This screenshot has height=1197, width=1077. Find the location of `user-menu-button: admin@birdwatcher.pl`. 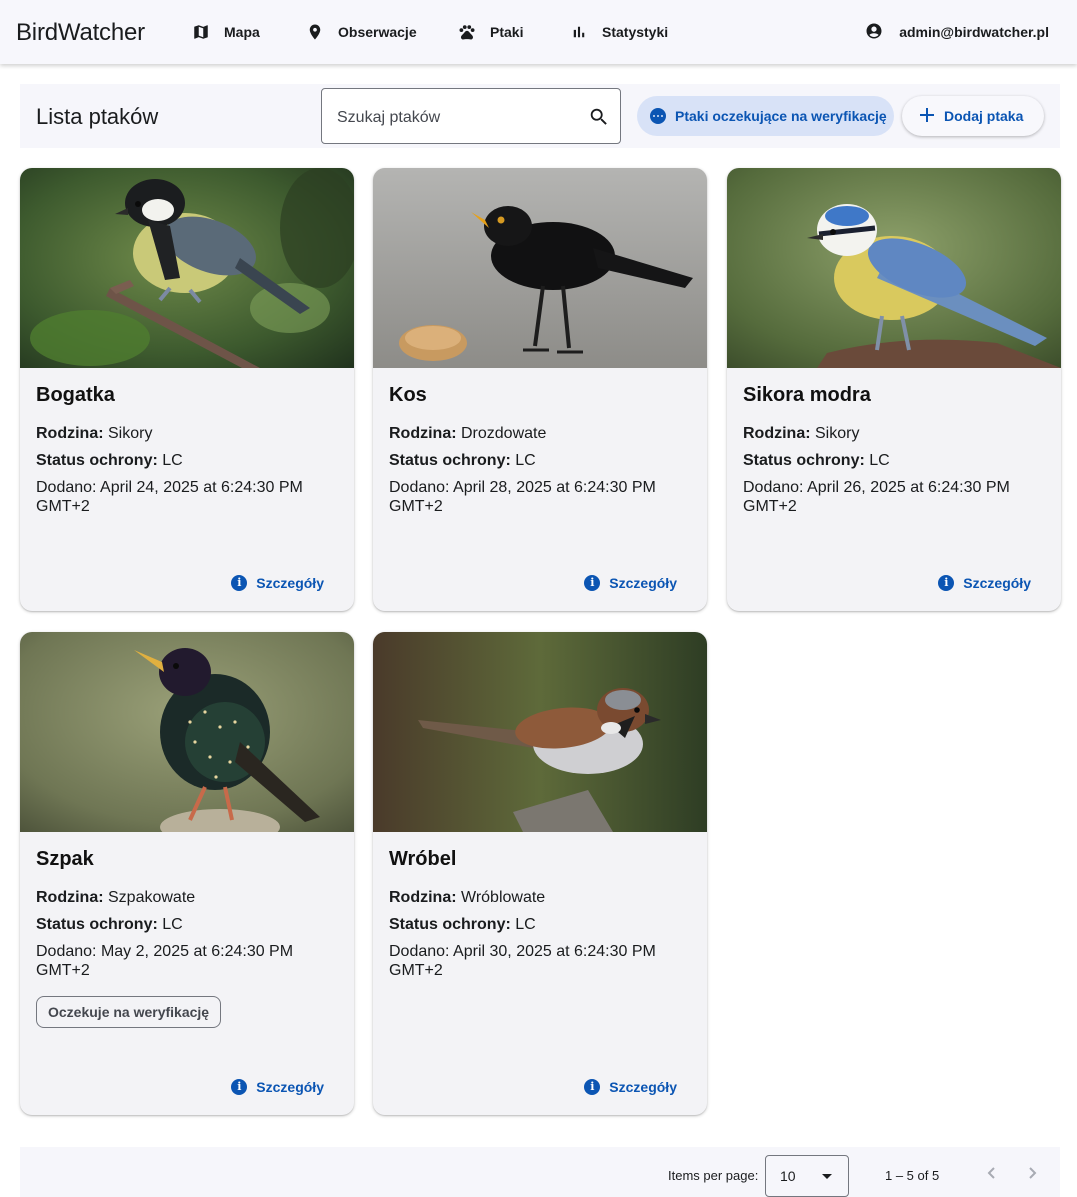

user-menu-button: admin@birdwatcher.pl is located at coordinates (957, 32).